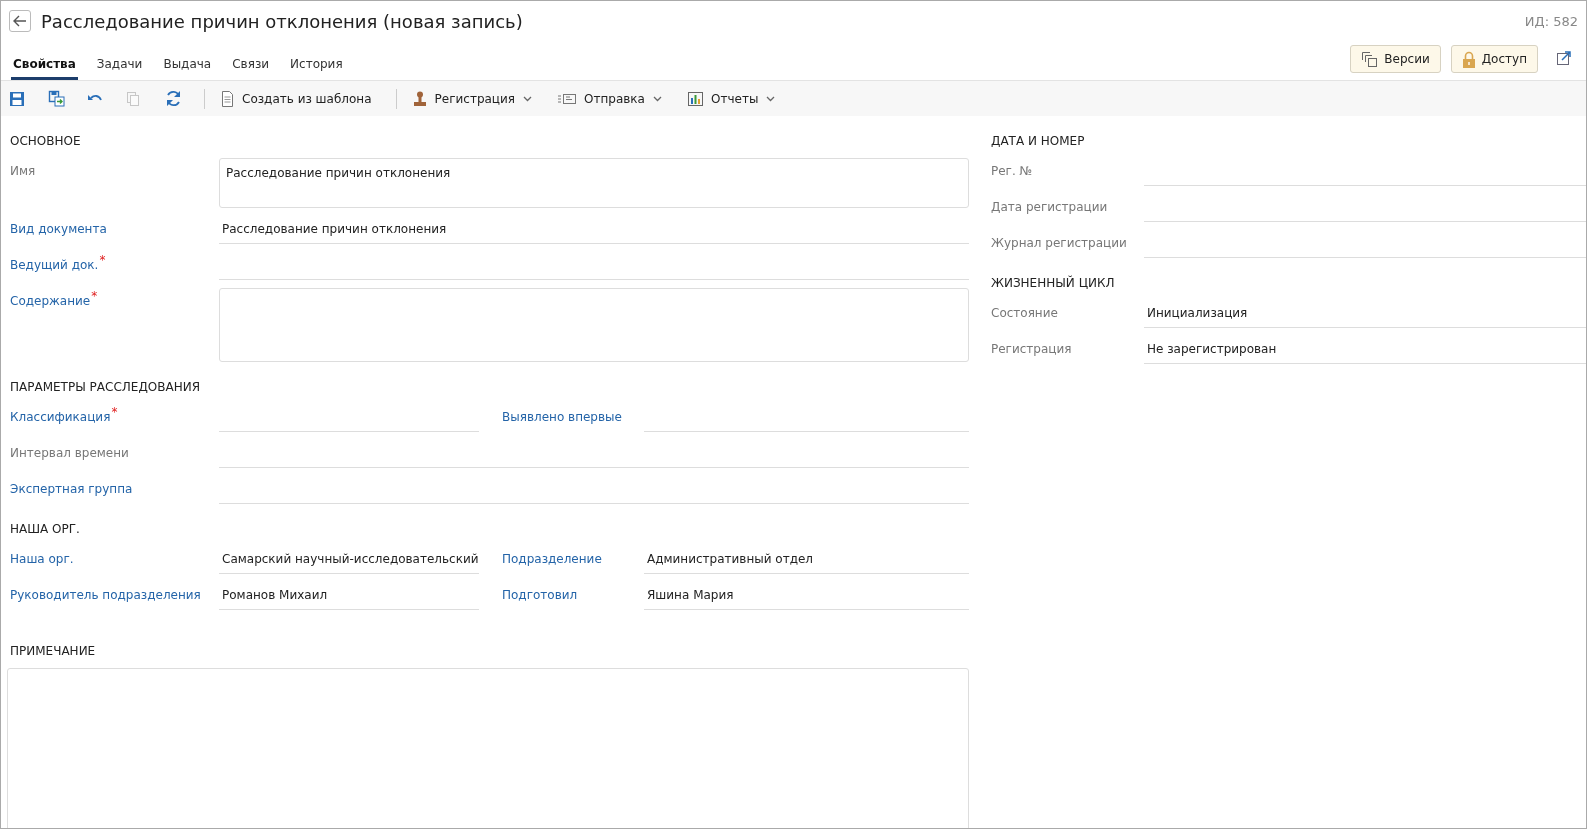 The image size is (1587, 829). I want to click on field-label: Выявлено впервые, so click(562, 417).